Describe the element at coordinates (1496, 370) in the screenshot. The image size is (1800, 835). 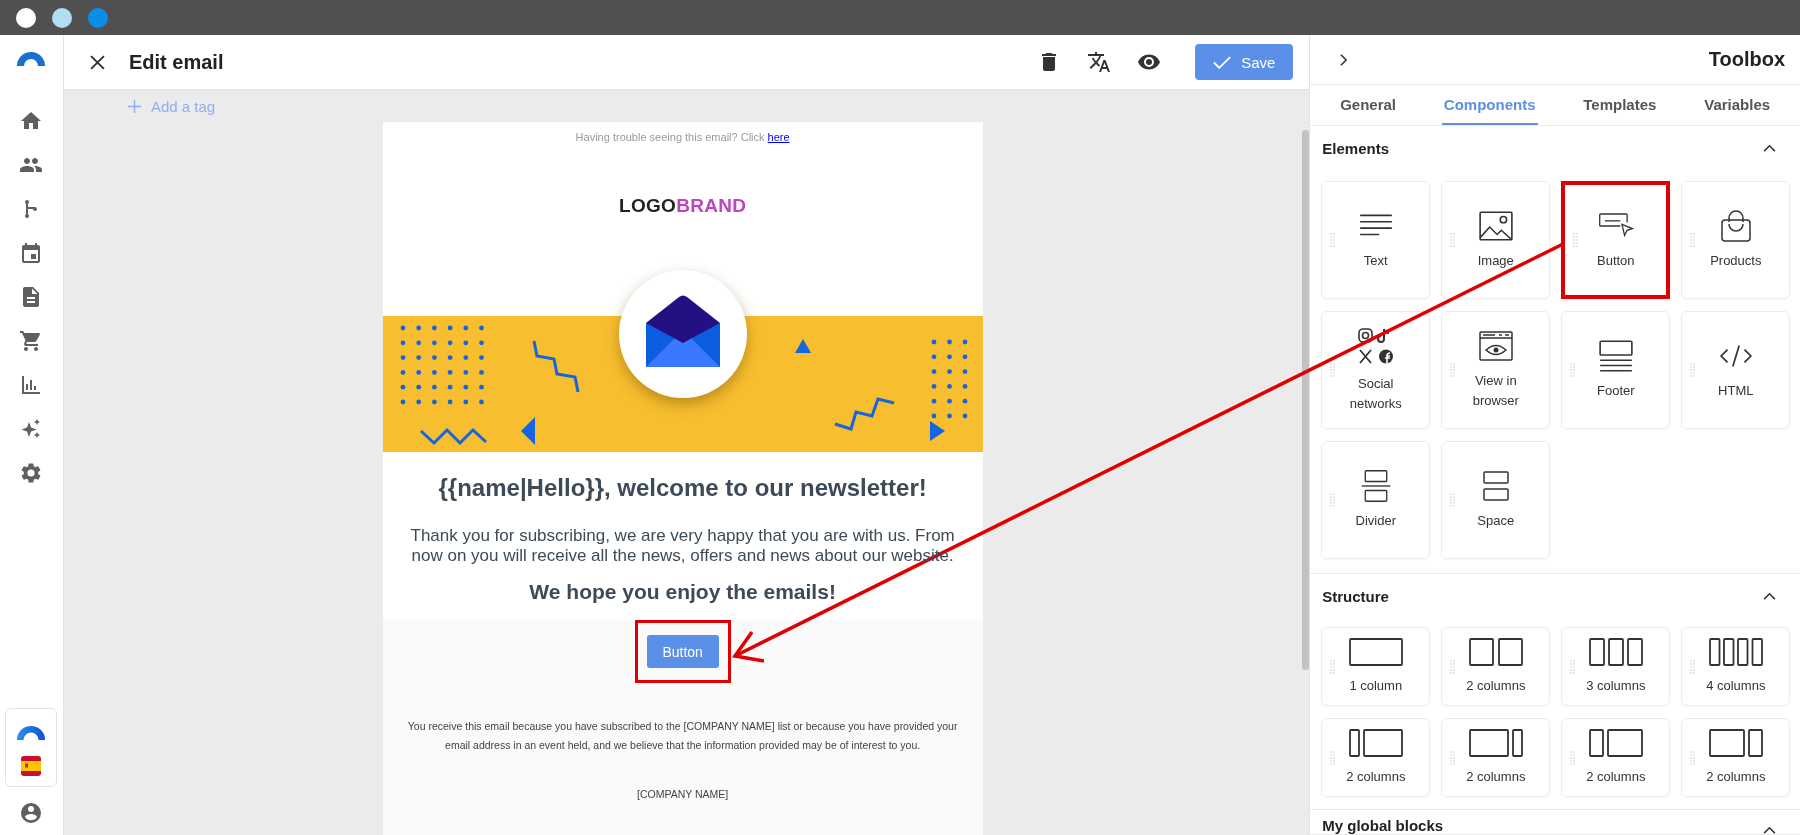
I see `component-card: View in browser` at that location.